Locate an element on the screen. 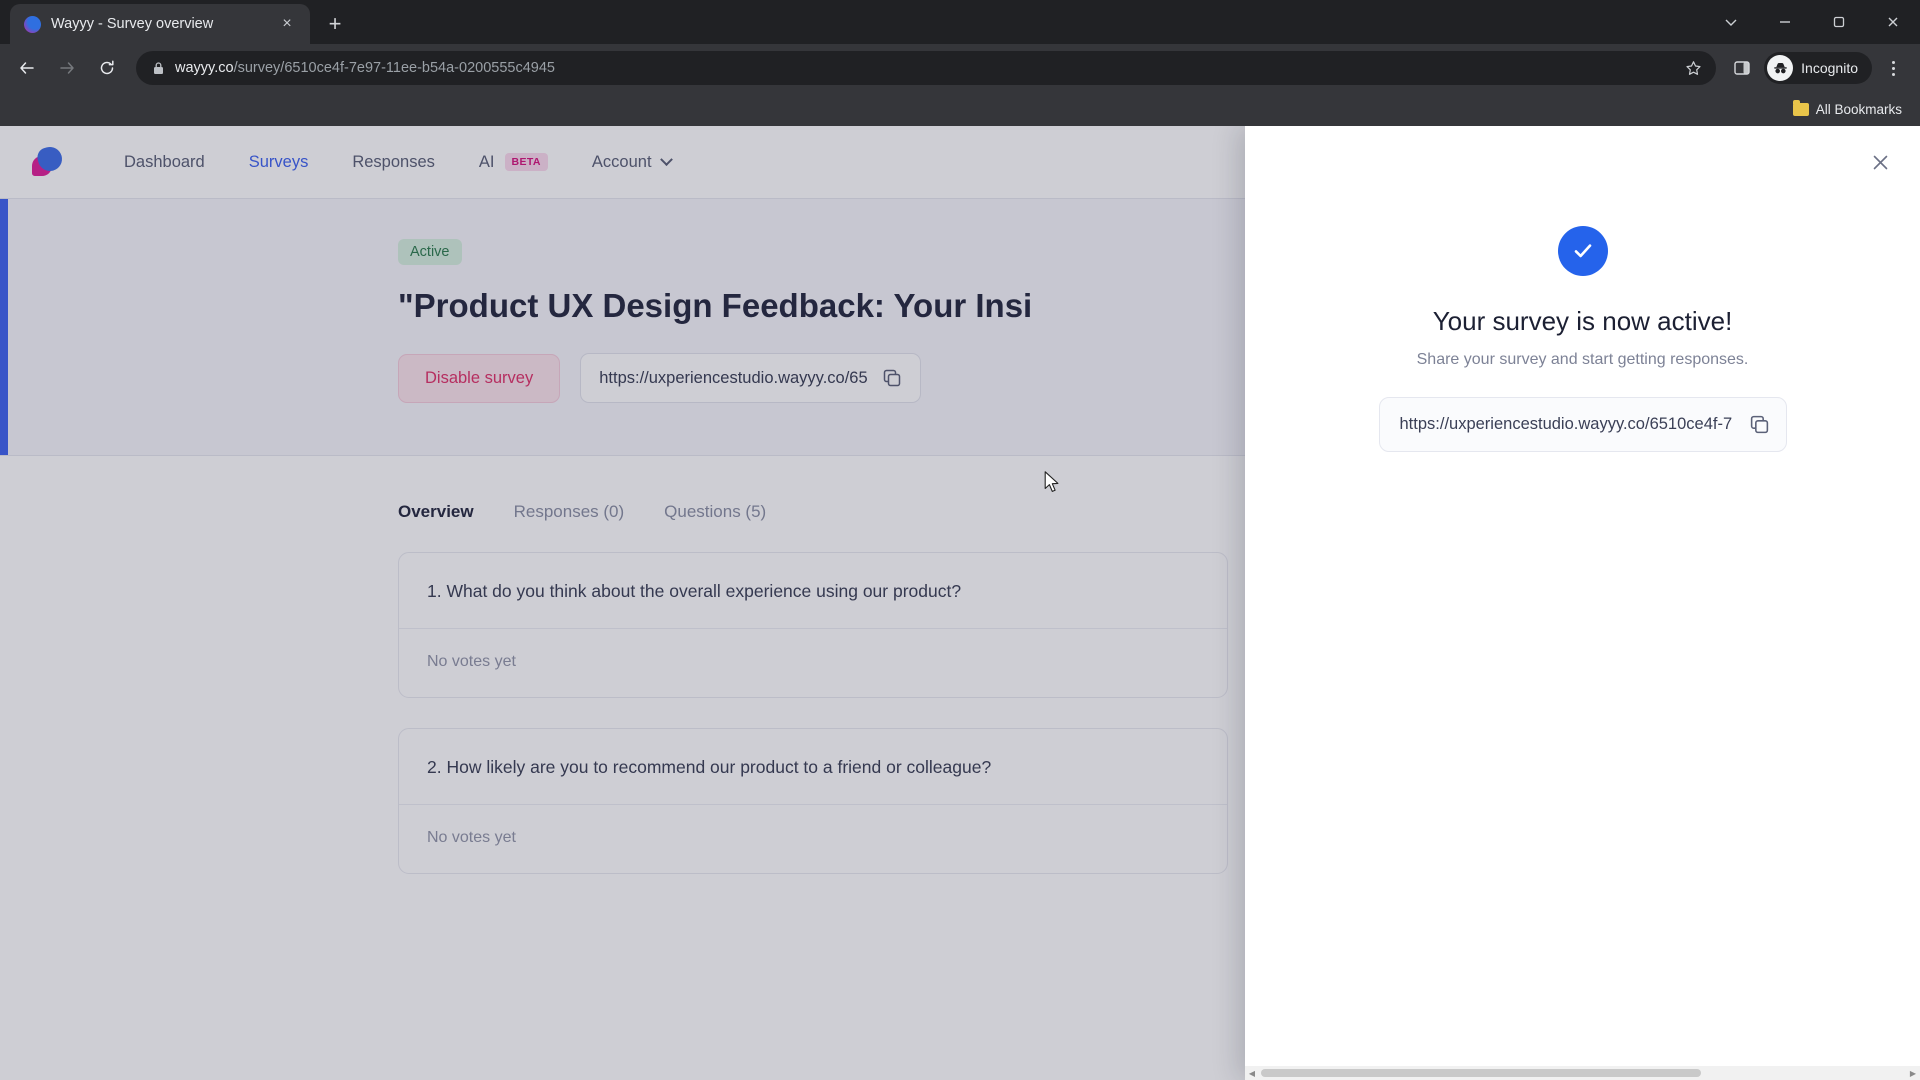 This screenshot has width=1920, height=1080. tab-strip: Wayyy - Survey overview × + is located at coordinates (960, 22).